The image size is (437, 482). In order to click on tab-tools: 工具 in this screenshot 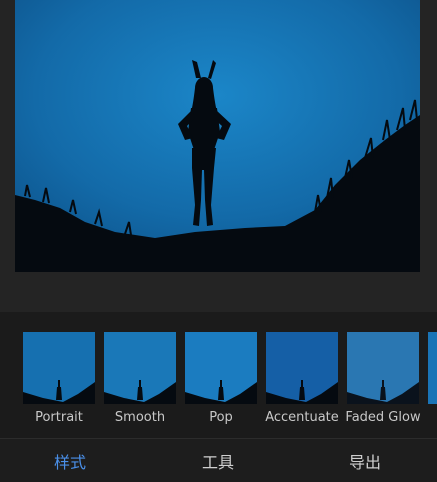, I will do `click(218, 460)`.